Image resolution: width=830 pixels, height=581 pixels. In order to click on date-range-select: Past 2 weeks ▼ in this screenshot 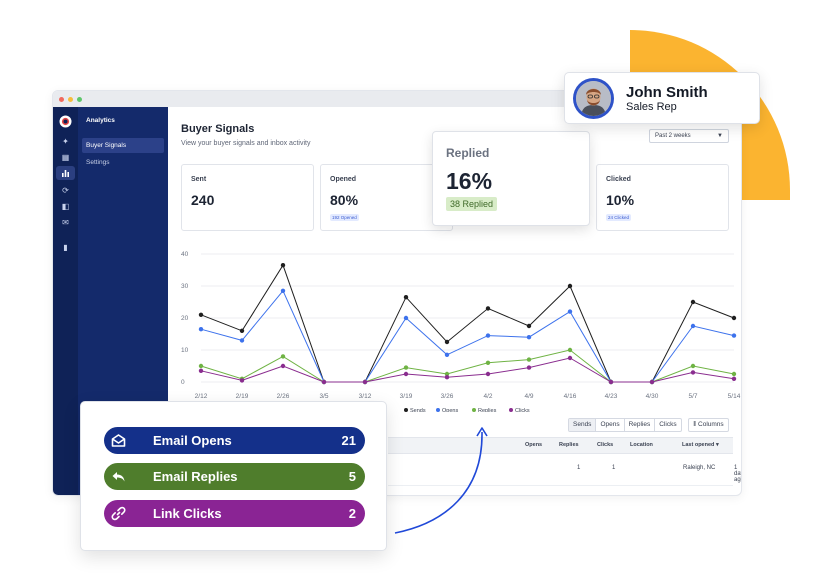, I will do `click(689, 136)`.